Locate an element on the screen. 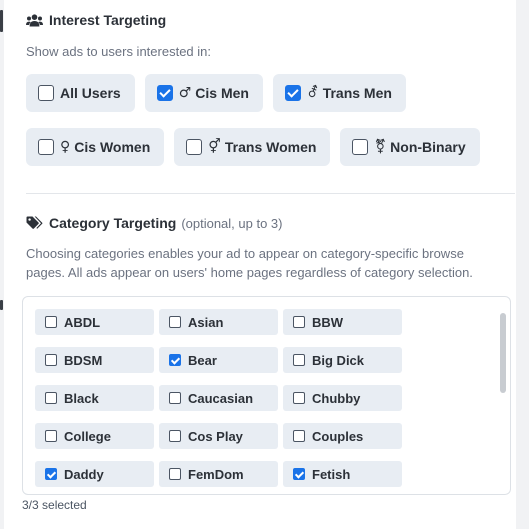 This screenshot has width=529, height=529. interest-chip-label: All Users is located at coordinates (90, 93).